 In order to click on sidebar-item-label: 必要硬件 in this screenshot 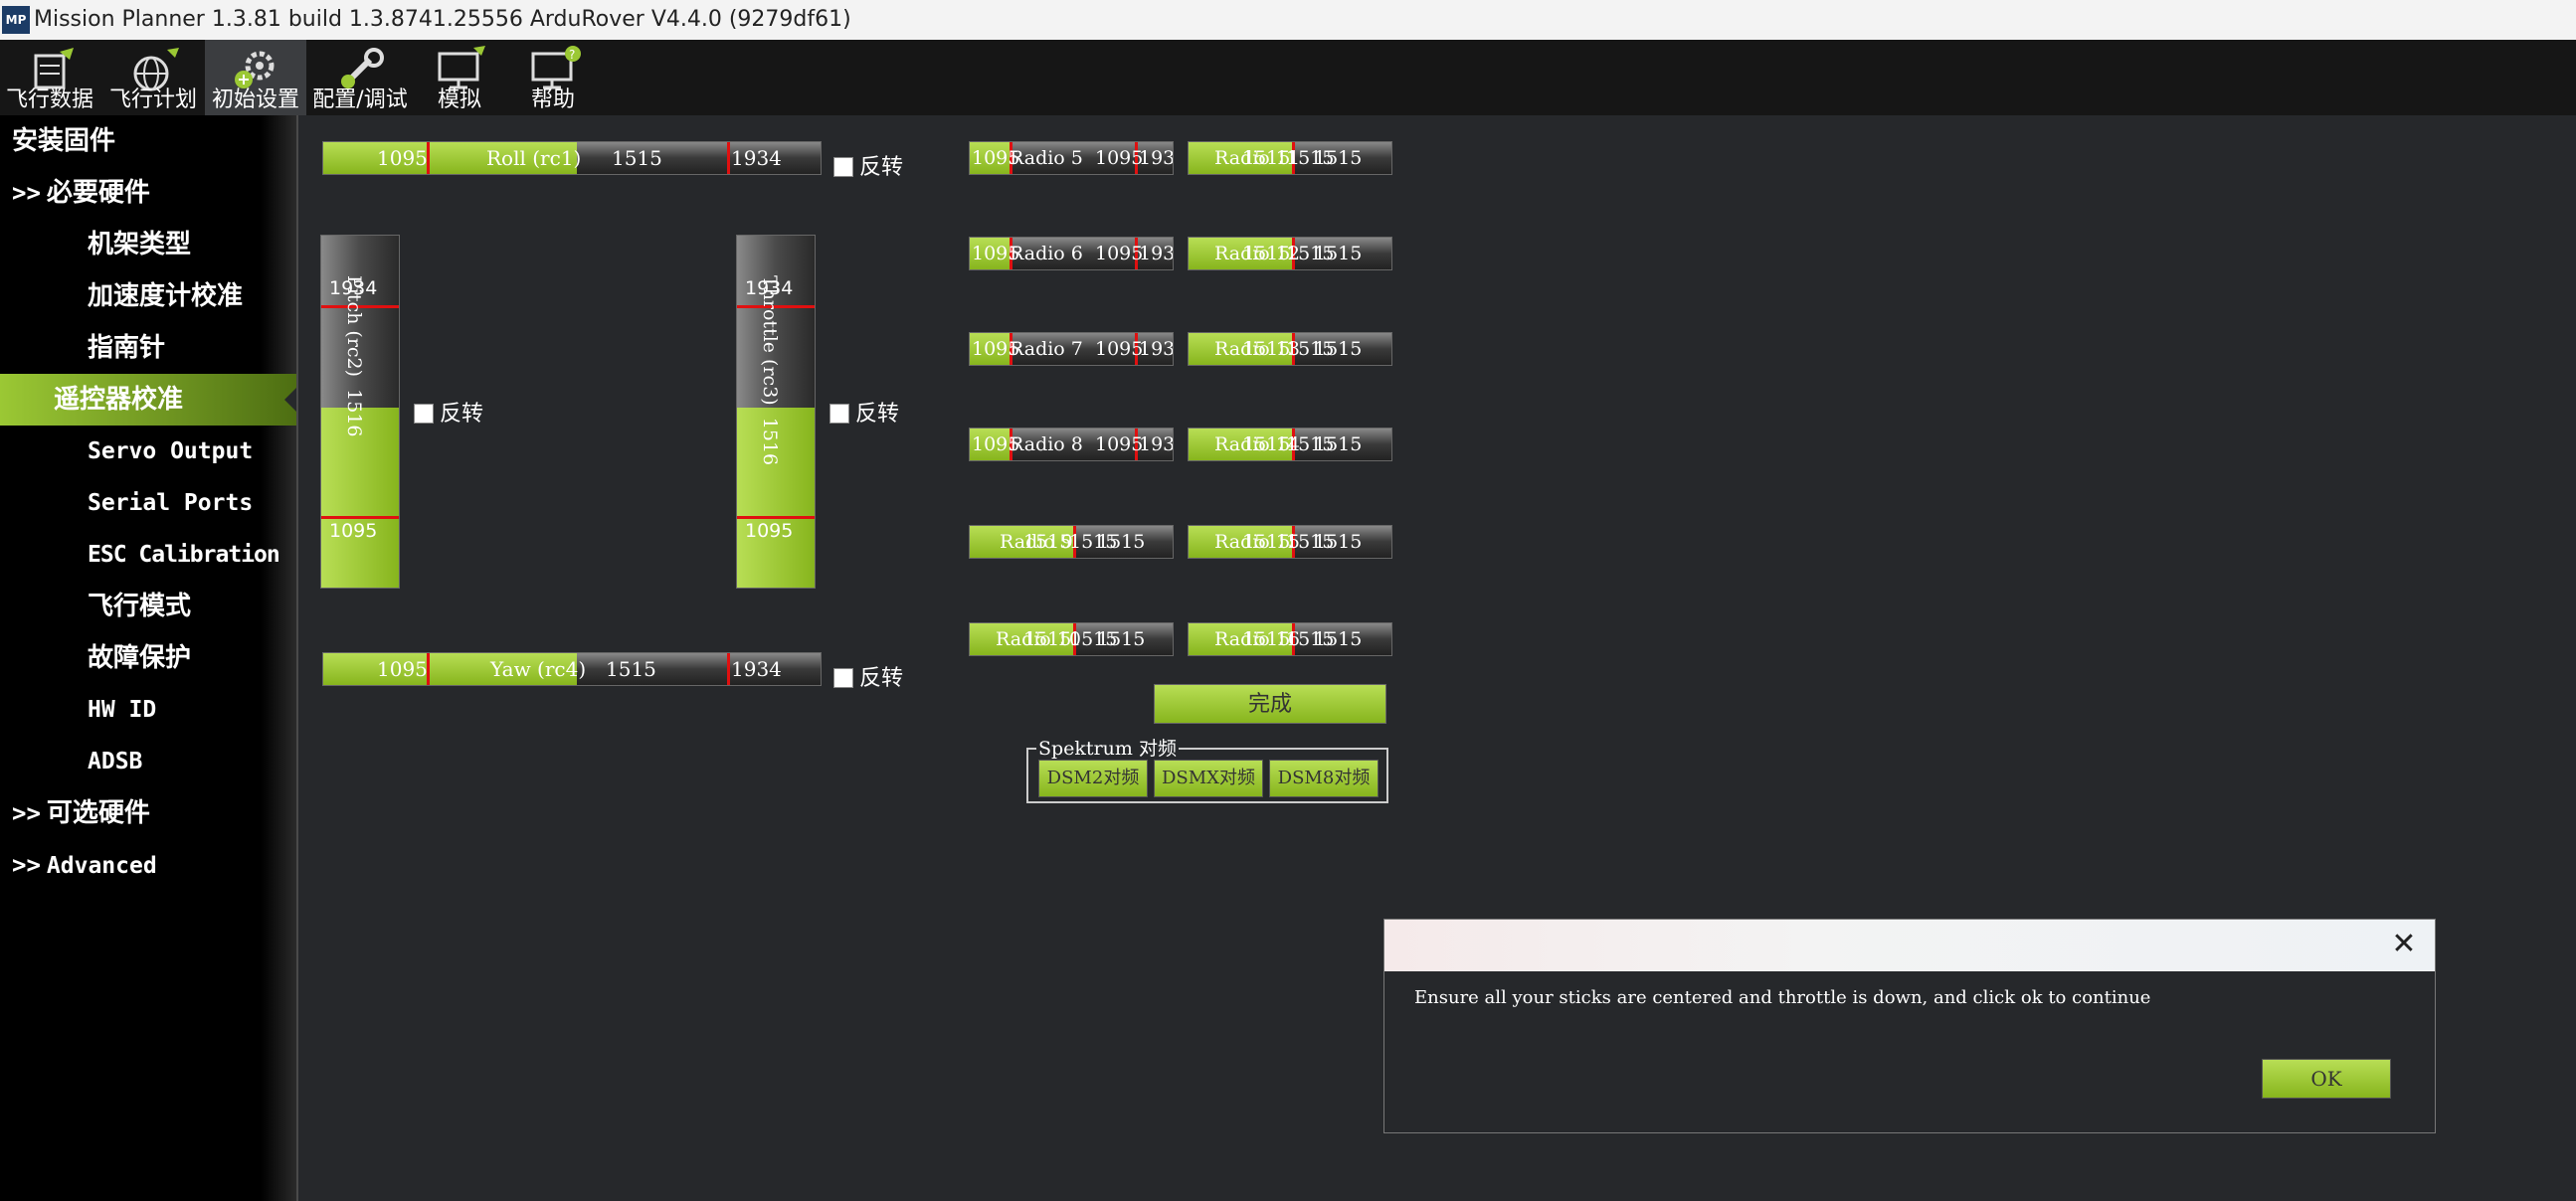, I will do `click(98, 193)`.